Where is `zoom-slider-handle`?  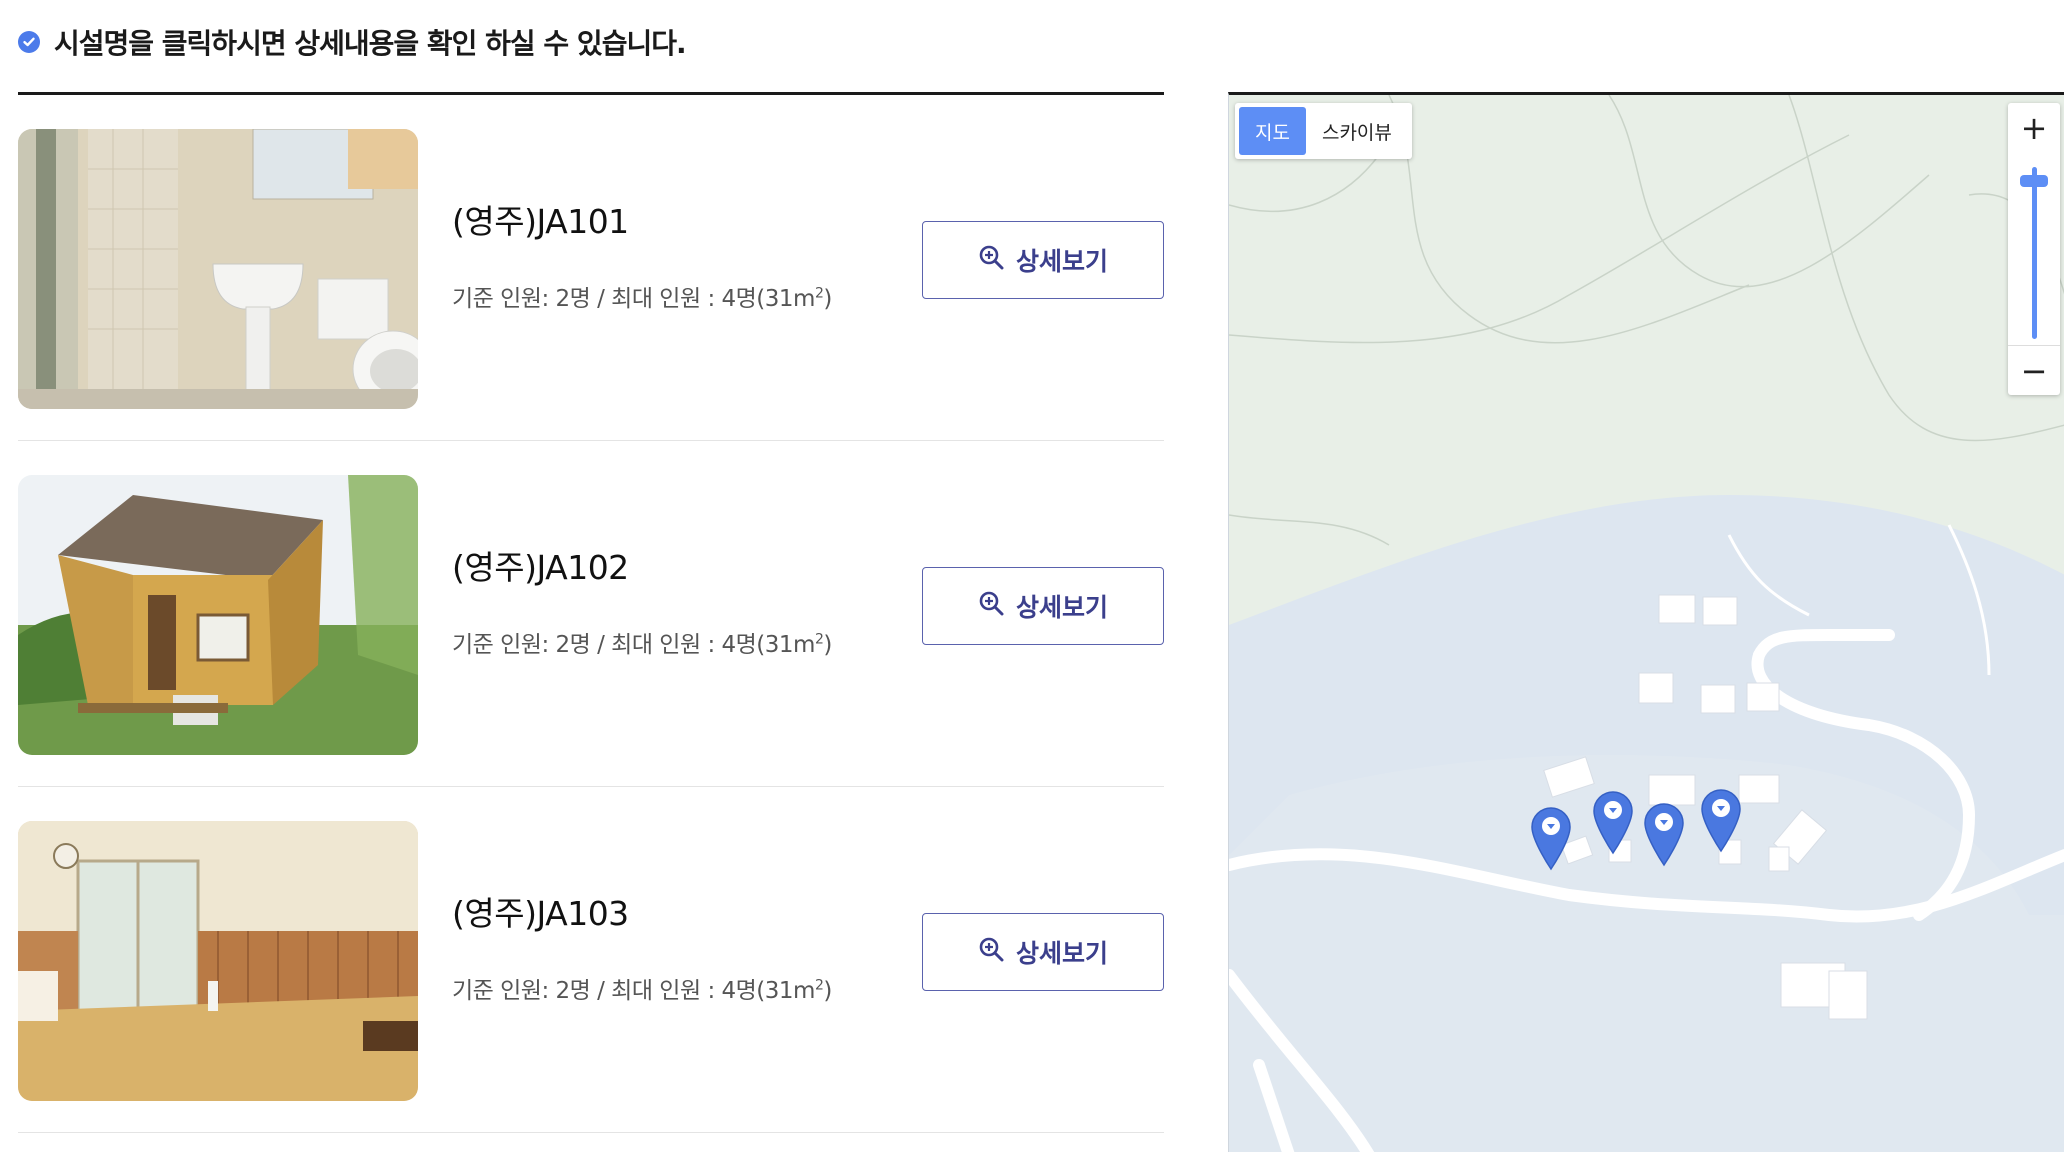
zoom-slider-handle is located at coordinates (2034, 181).